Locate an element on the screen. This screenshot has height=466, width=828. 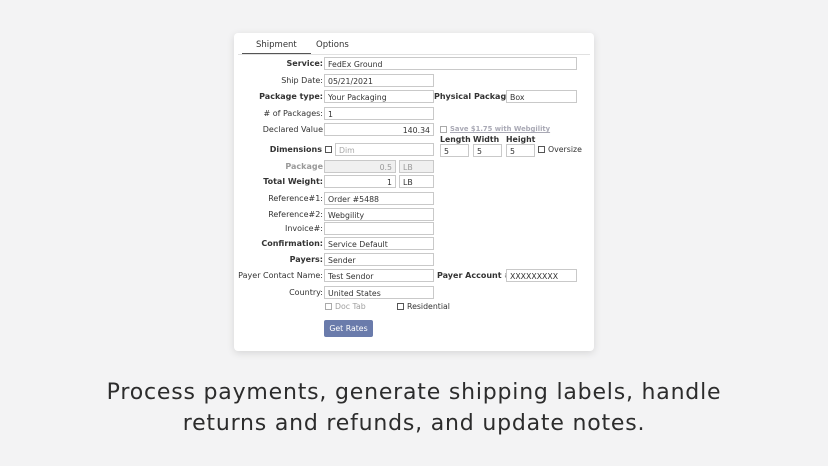
payer-account-label: Payer Account #: is located at coordinates (476, 275).